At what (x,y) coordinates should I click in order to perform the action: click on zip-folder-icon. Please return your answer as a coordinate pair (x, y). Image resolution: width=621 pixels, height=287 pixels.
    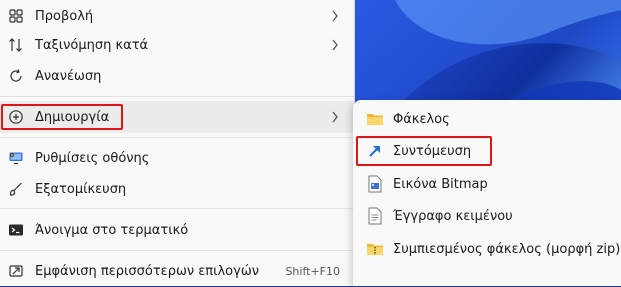
    Looking at the image, I should click on (375, 249).